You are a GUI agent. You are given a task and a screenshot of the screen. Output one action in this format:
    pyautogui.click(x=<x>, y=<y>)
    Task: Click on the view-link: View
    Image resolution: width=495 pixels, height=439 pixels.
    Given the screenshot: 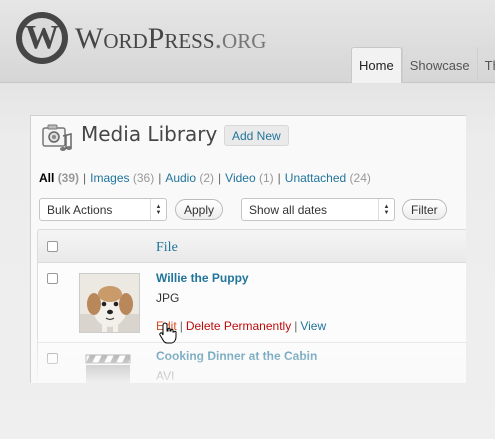 What is the action you would take?
    pyautogui.click(x=313, y=326)
    